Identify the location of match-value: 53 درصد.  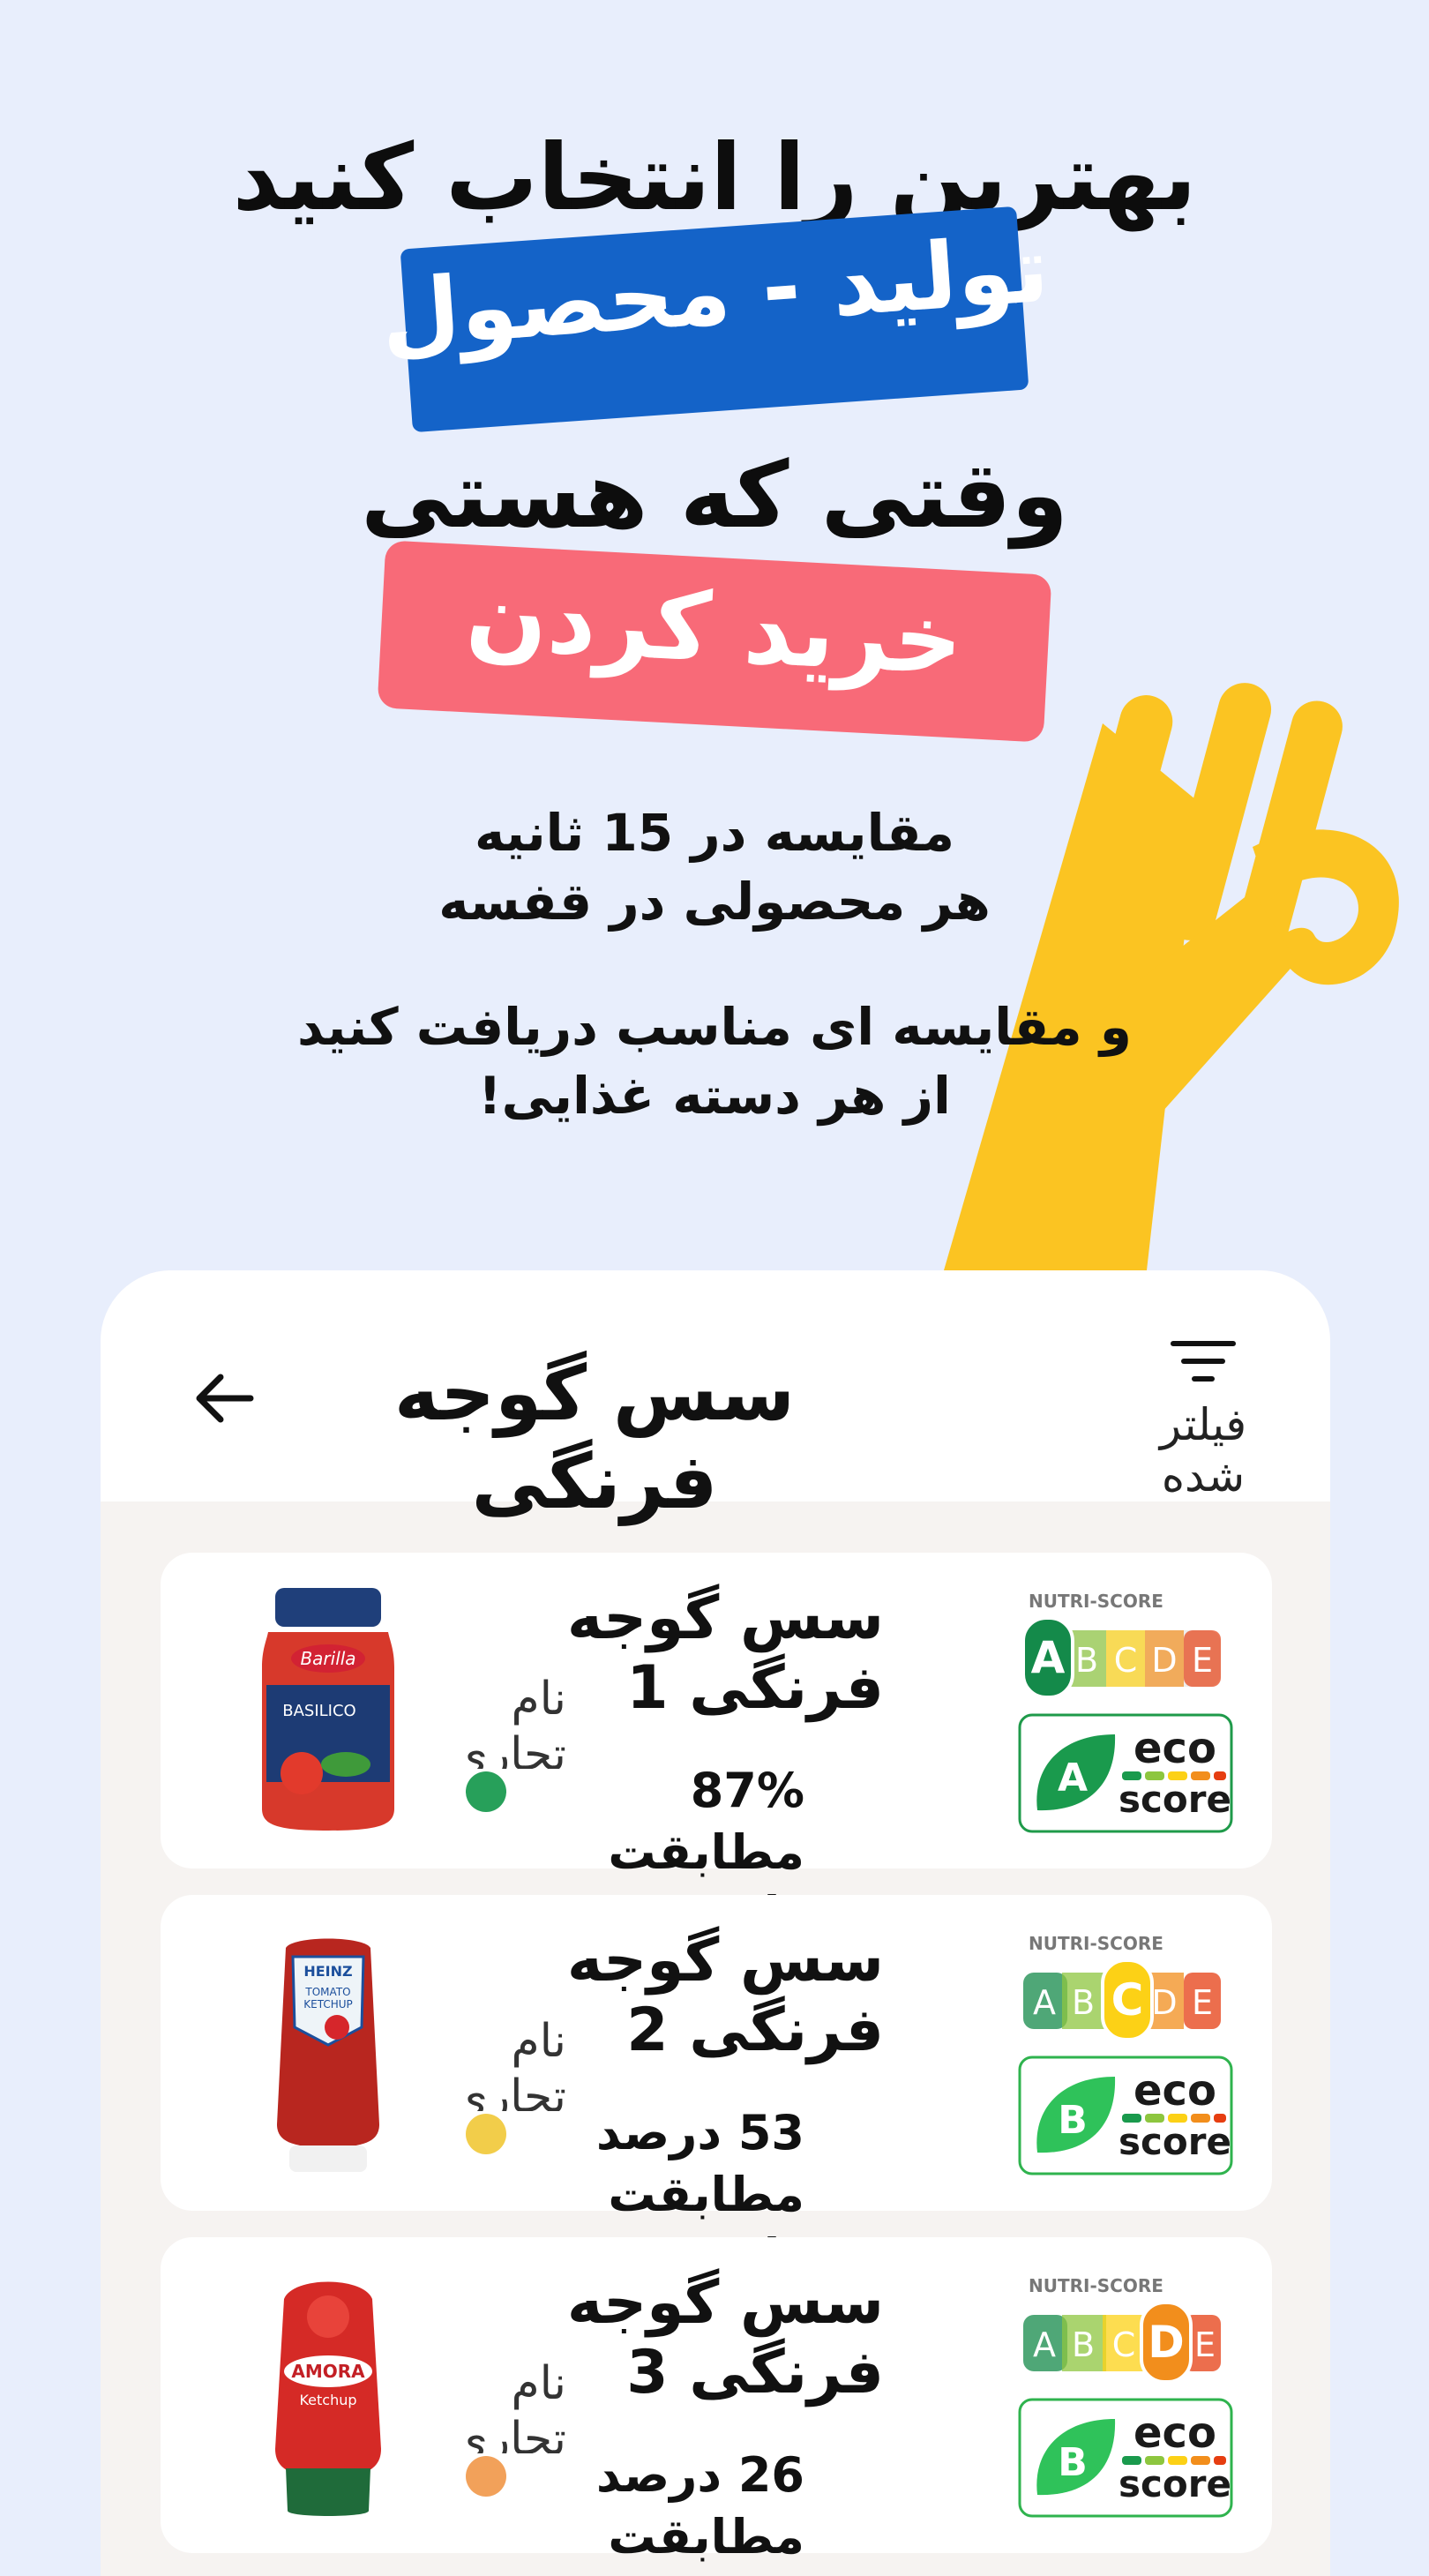
(699, 2133).